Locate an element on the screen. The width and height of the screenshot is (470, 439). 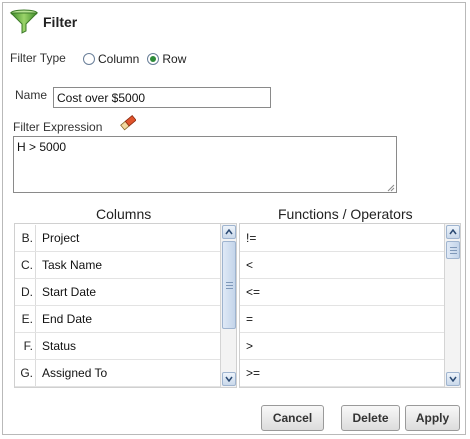
function-row: > is located at coordinates (342, 346).